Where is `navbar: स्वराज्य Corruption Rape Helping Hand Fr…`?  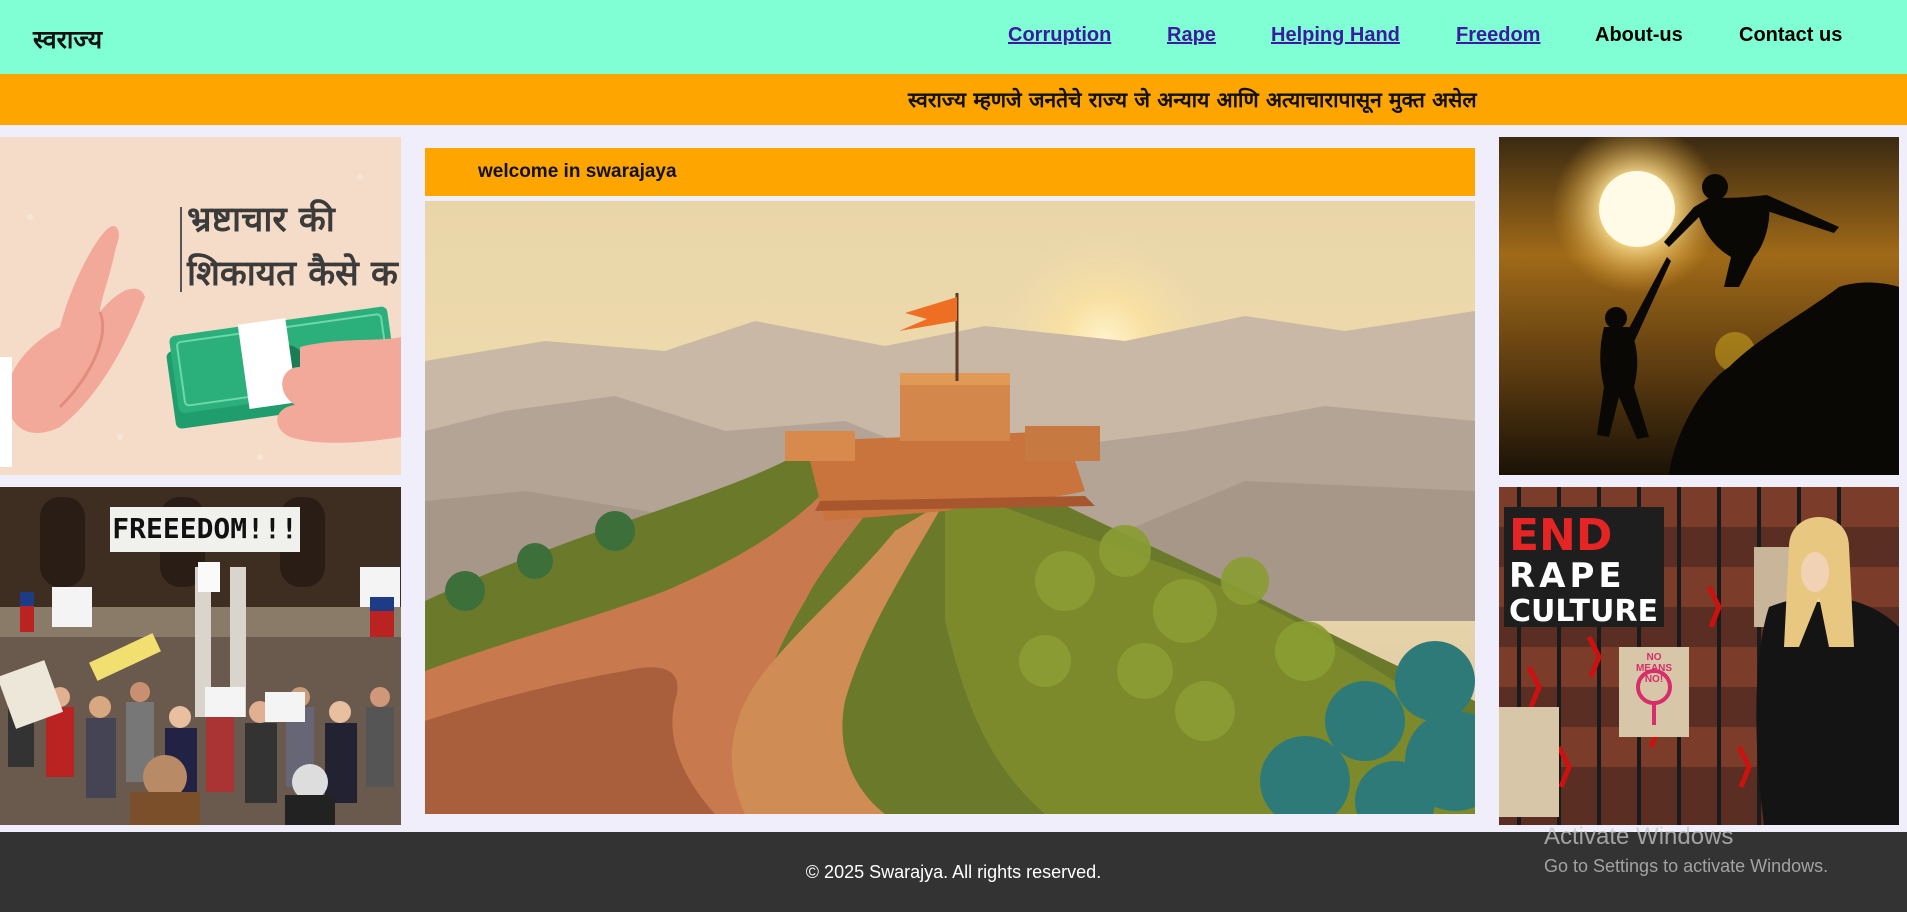
navbar: स्वराज्य Corruption Rape Helping Hand Fr… is located at coordinates (953, 37).